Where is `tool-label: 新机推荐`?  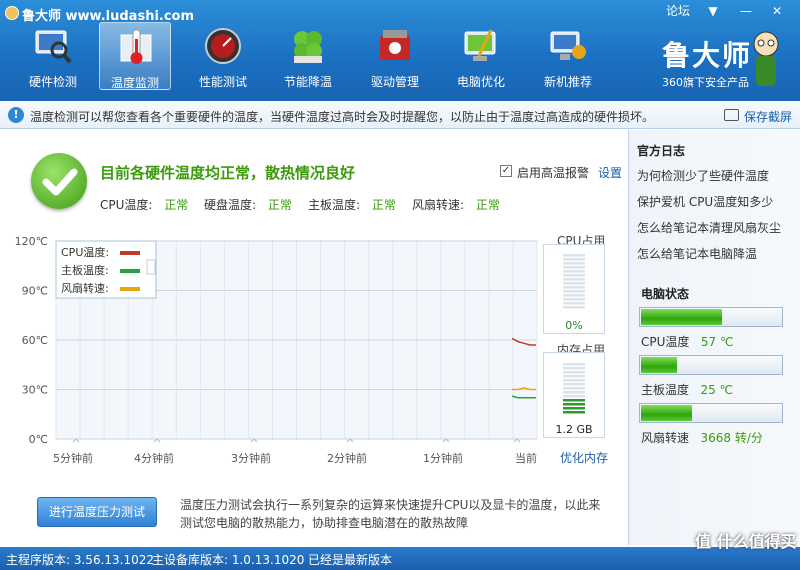
tool-label: 新机推荐 is located at coordinates (567, 82).